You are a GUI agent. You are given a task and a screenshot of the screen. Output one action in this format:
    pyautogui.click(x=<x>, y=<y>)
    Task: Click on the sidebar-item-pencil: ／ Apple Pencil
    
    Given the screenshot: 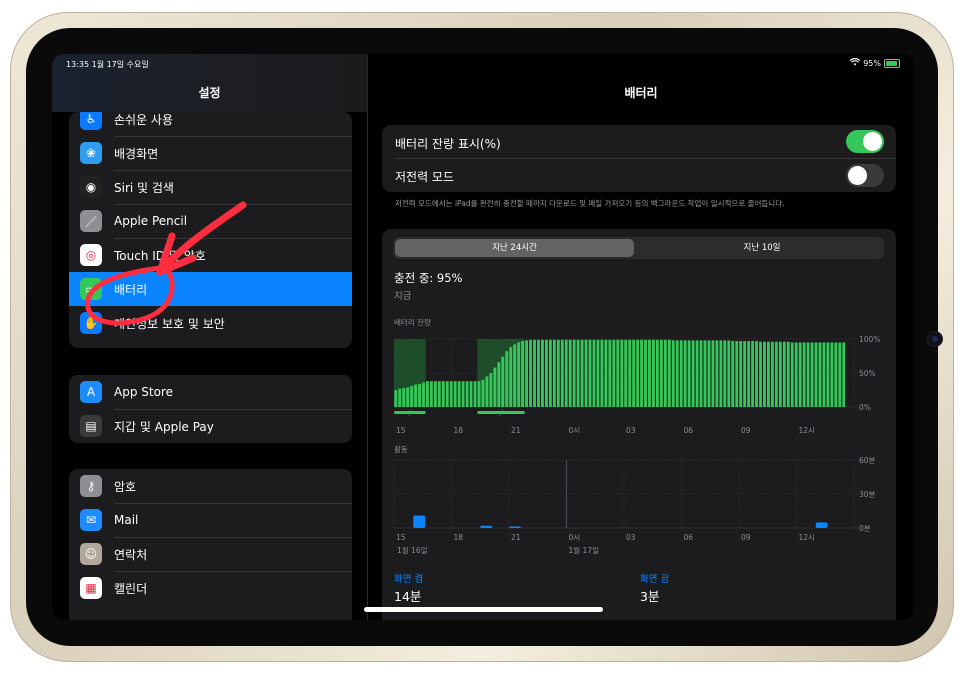 What is the action you would take?
    pyautogui.click(x=210, y=221)
    